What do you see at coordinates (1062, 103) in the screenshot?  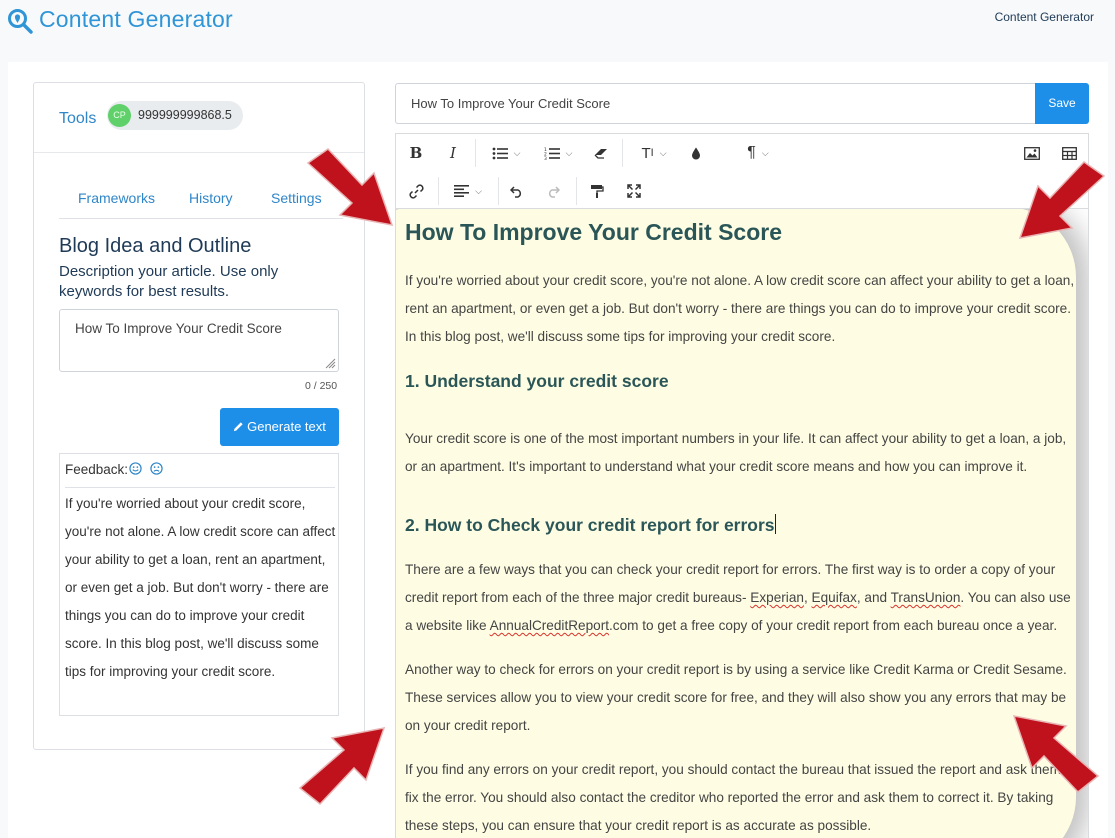 I see `save-button: Save` at bounding box center [1062, 103].